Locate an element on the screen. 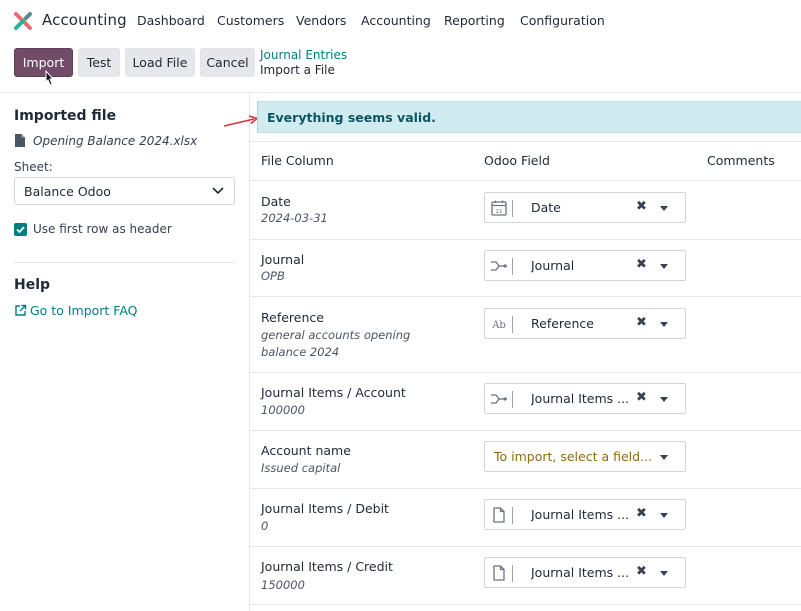 The height and width of the screenshot is (611, 801). file-column-sample: 100000 is located at coordinates (283, 410).